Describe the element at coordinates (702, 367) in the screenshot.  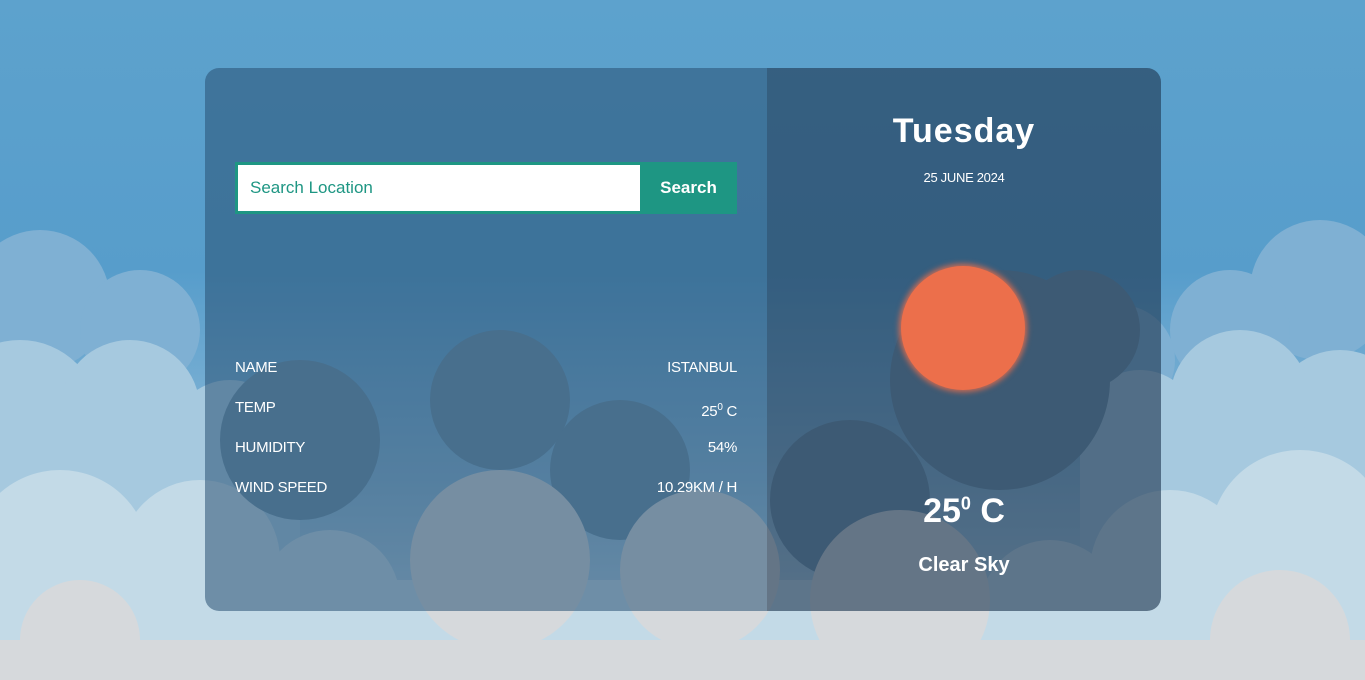
I see `detail-value: ISTANBUL` at that location.